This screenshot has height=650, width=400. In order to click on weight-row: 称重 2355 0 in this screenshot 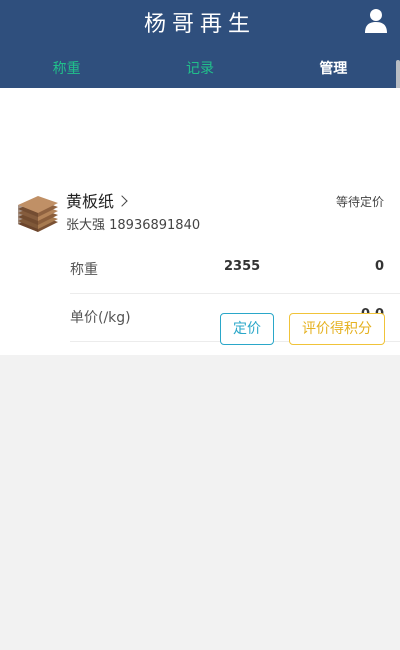, I will do `click(232, 269)`.